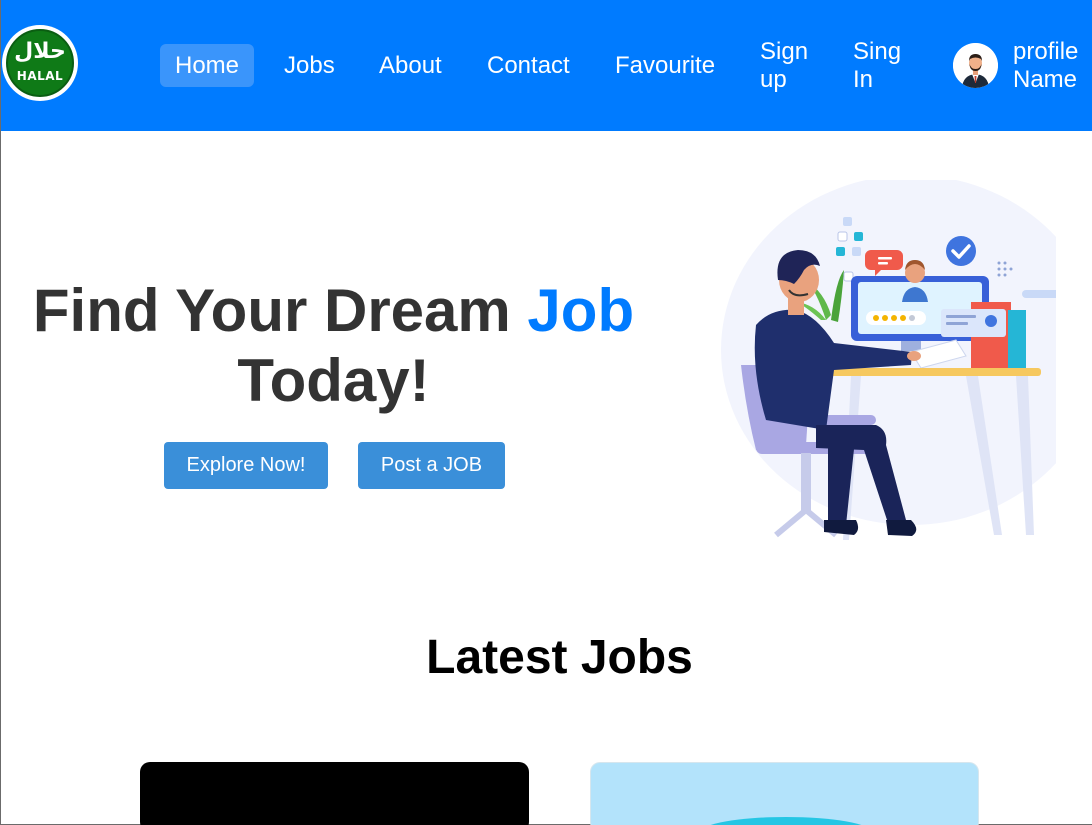 Image resolution: width=1092 pixels, height=825 pixels. What do you see at coordinates (309, 66) in the screenshot?
I see `nav-jobs: Jobs` at bounding box center [309, 66].